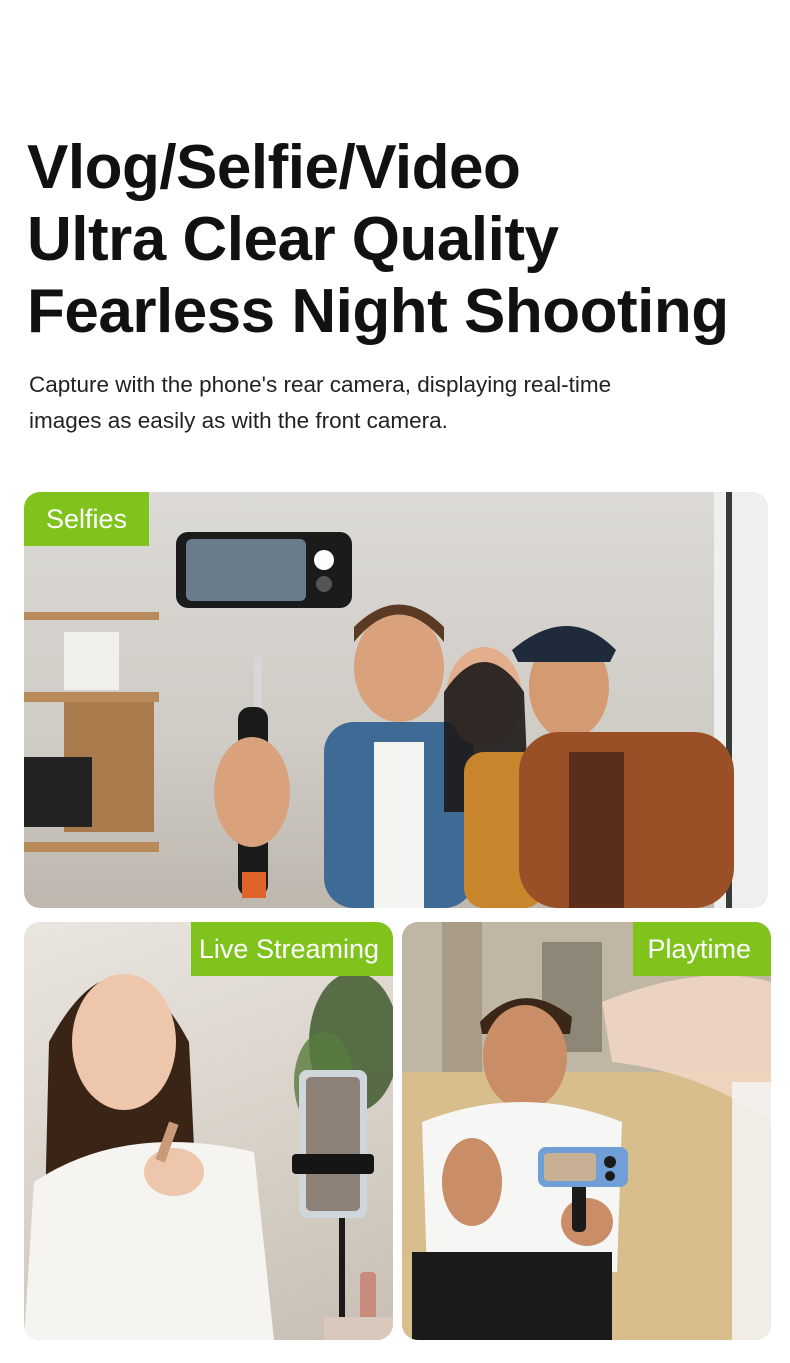  I want to click on live-streaming-scene-illustration, so click(208, 1131).